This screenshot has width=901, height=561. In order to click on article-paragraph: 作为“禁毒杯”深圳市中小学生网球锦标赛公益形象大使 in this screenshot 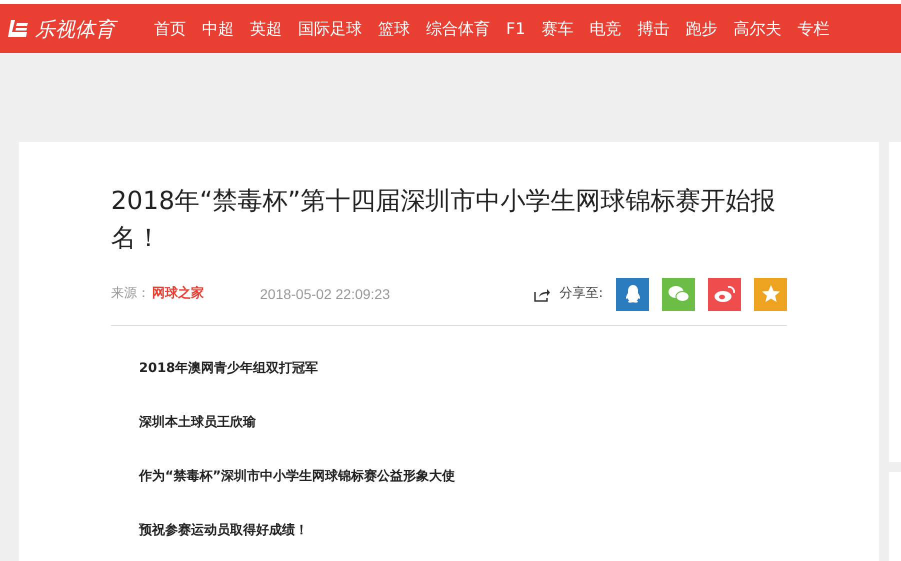, I will do `click(297, 477)`.